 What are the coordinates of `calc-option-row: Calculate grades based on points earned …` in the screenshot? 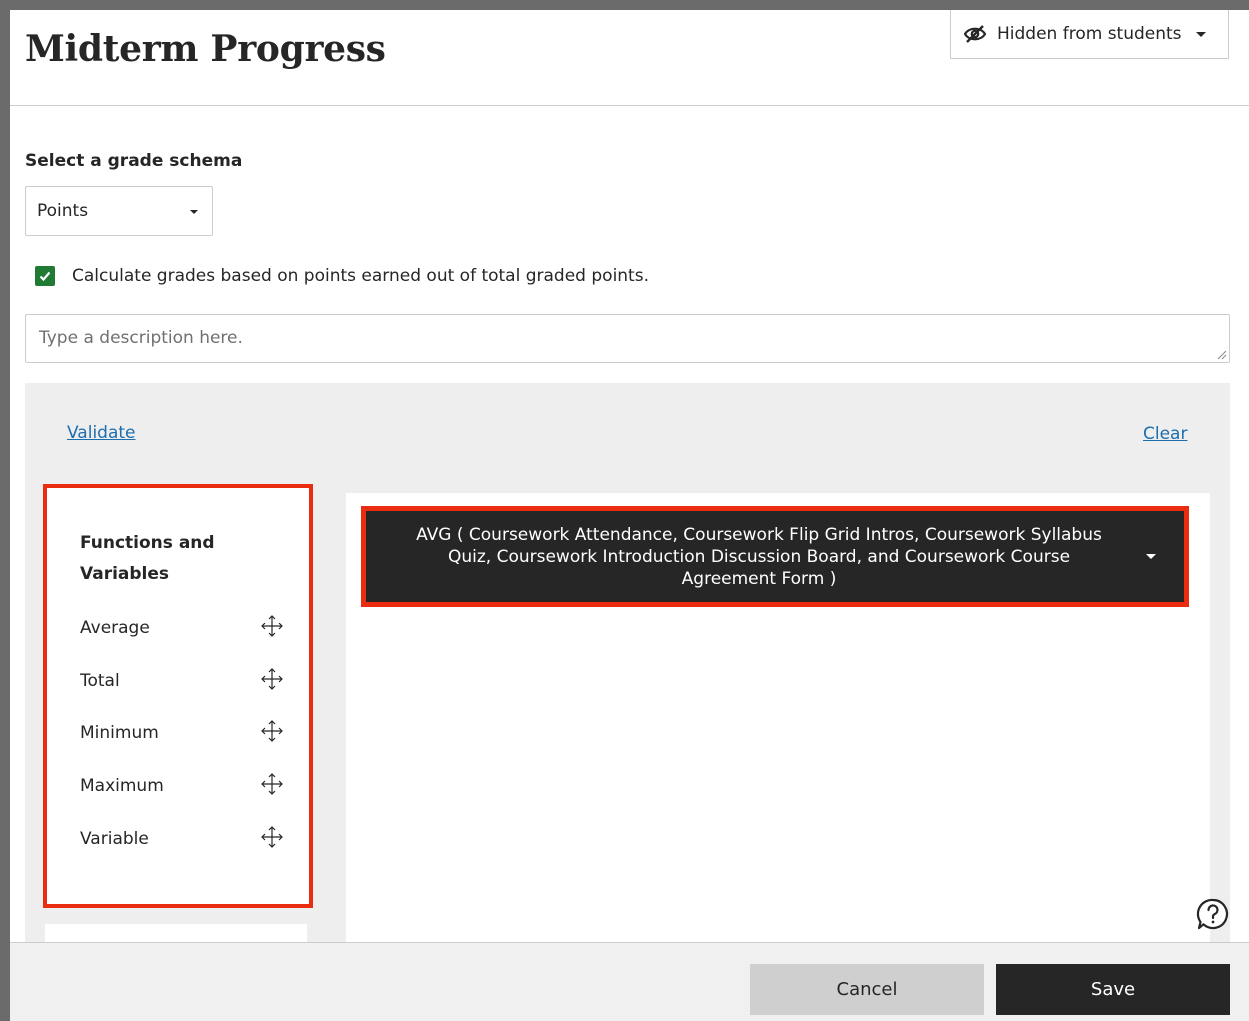 It's located at (342, 276).